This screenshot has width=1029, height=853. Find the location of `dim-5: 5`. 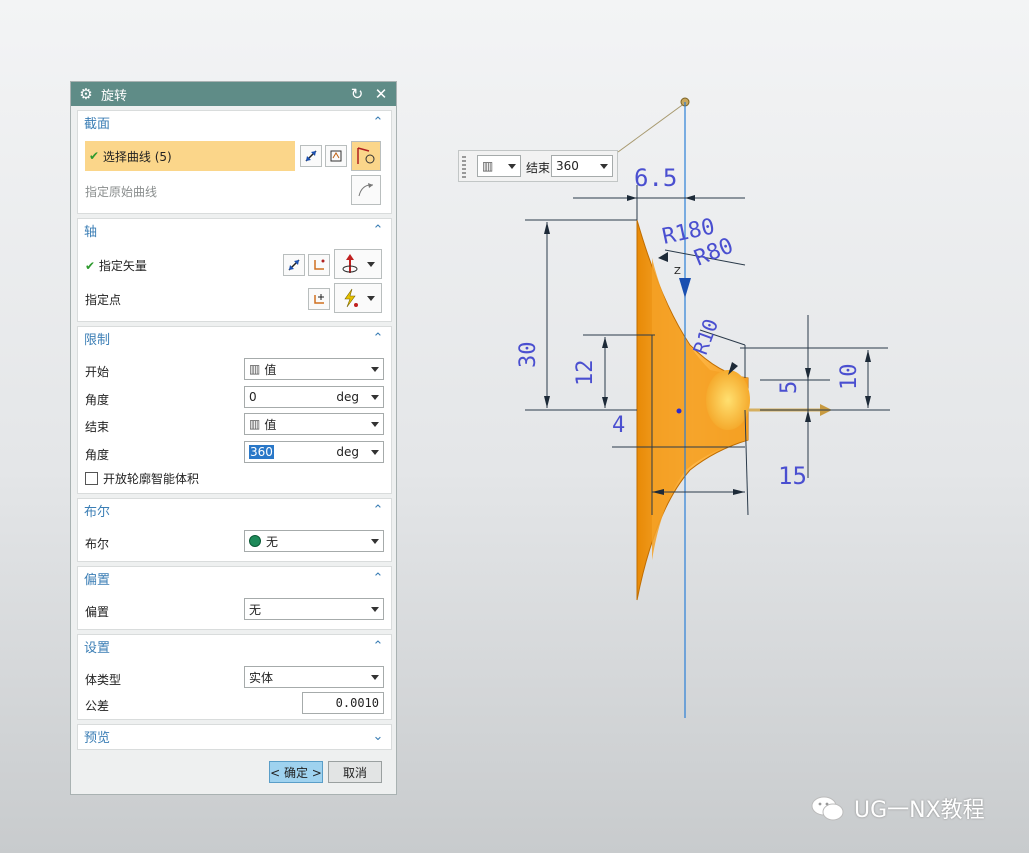

dim-5: 5 is located at coordinates (789, 387).